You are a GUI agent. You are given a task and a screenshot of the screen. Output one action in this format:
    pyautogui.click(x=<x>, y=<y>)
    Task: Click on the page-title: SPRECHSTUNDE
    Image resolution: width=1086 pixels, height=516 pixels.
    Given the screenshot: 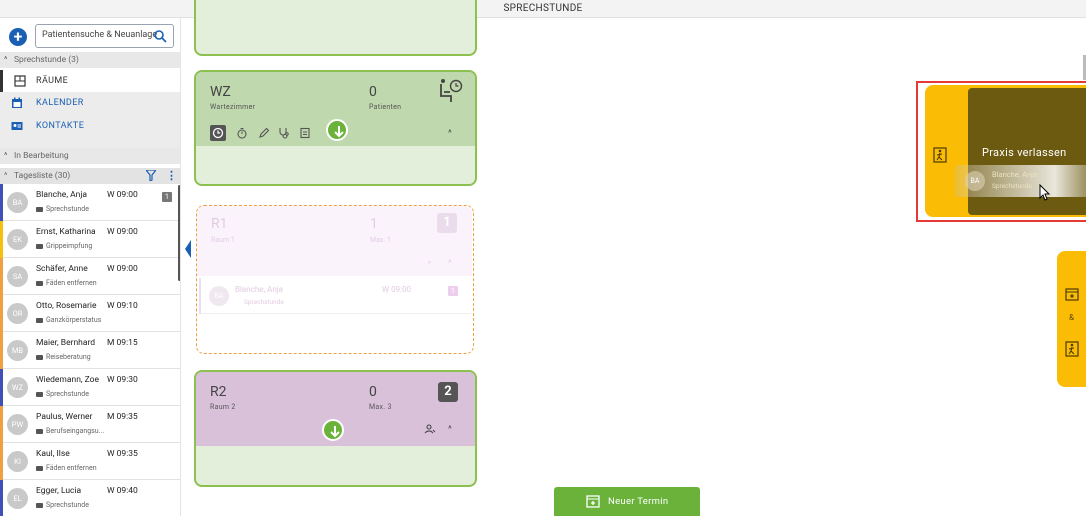 What is the action you would take?
    pyautogui.click(x=543, y=9)
    